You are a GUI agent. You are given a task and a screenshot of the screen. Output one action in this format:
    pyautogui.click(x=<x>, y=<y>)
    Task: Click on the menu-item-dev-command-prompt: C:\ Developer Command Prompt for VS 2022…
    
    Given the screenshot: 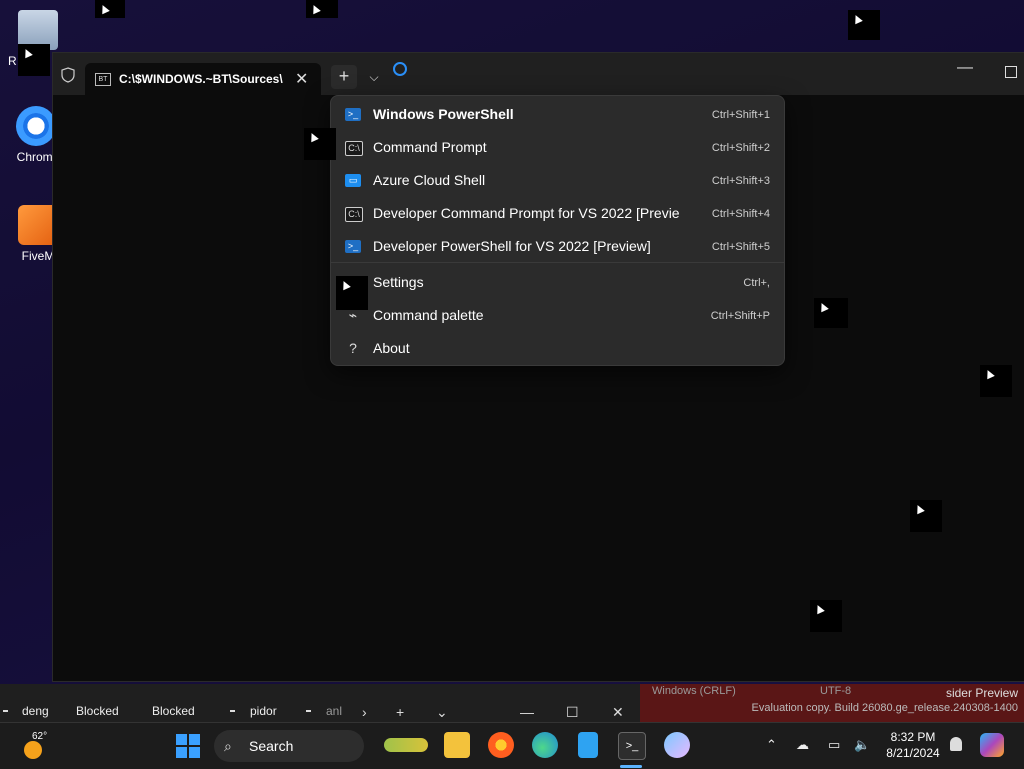 What is the action you would take?
    pyautogui.click(x=557, y=213)
    